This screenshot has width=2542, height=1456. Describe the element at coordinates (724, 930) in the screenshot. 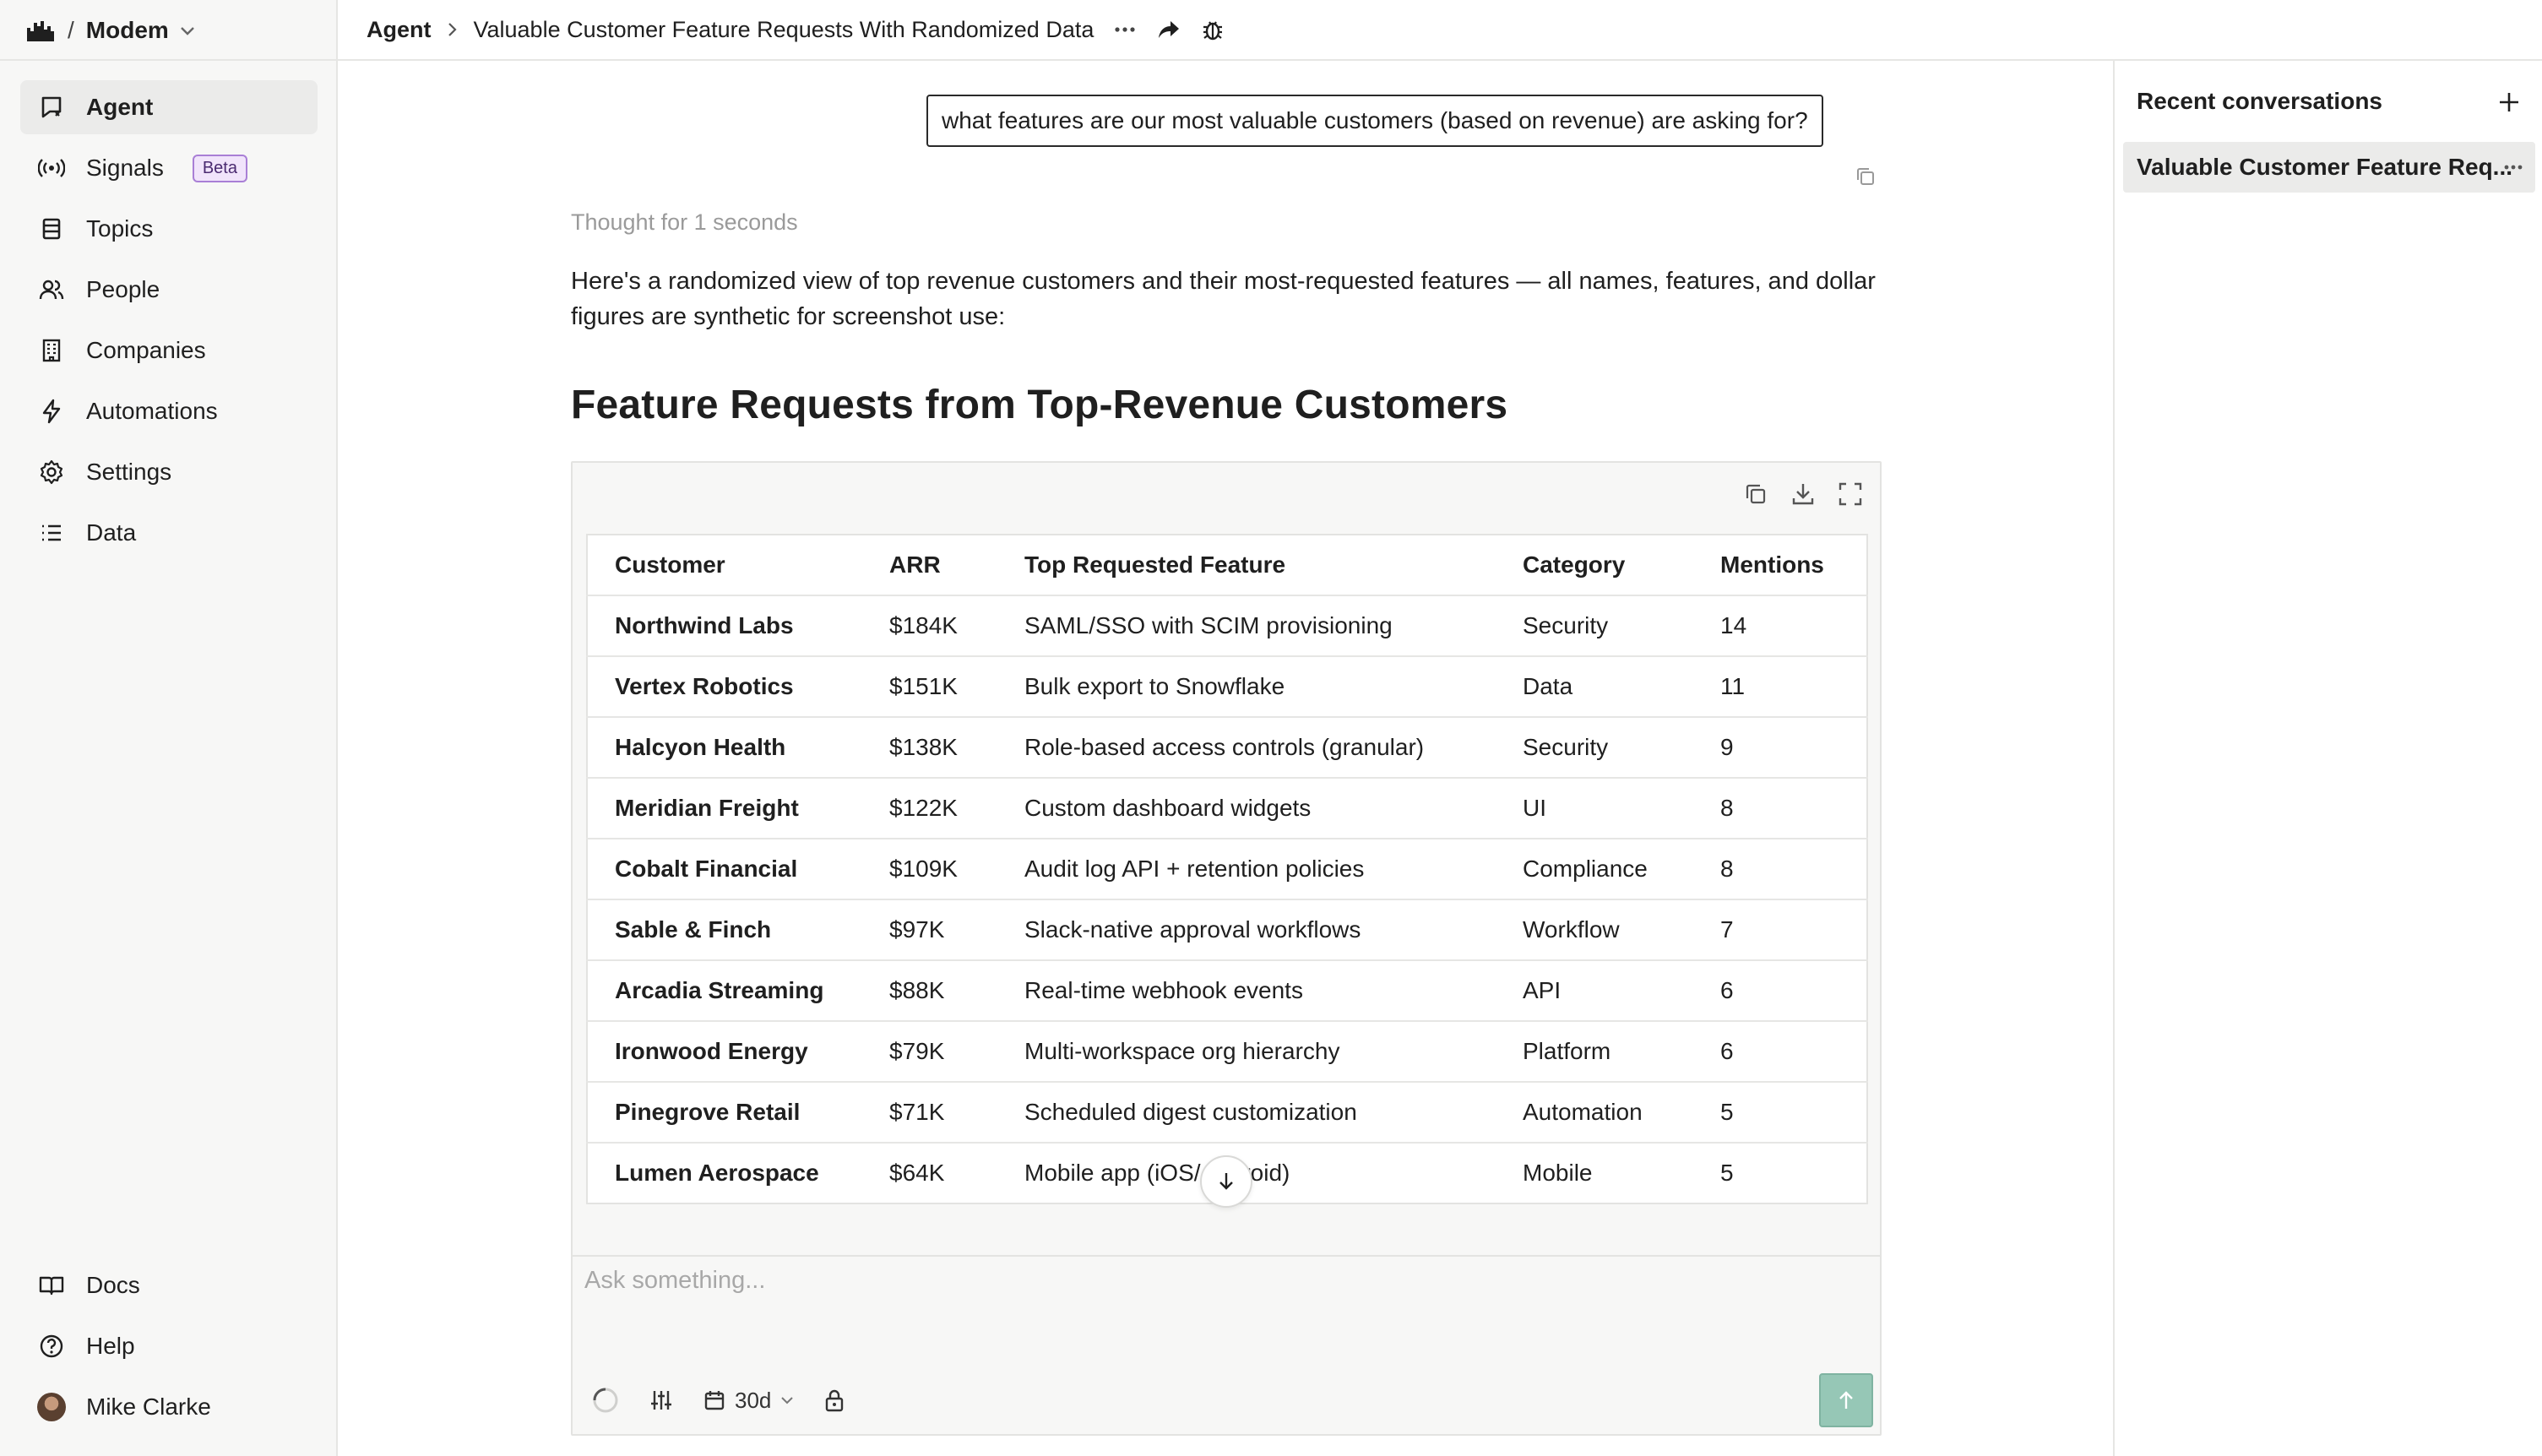

I see `cell-customer: Sable & Finch` at that location.